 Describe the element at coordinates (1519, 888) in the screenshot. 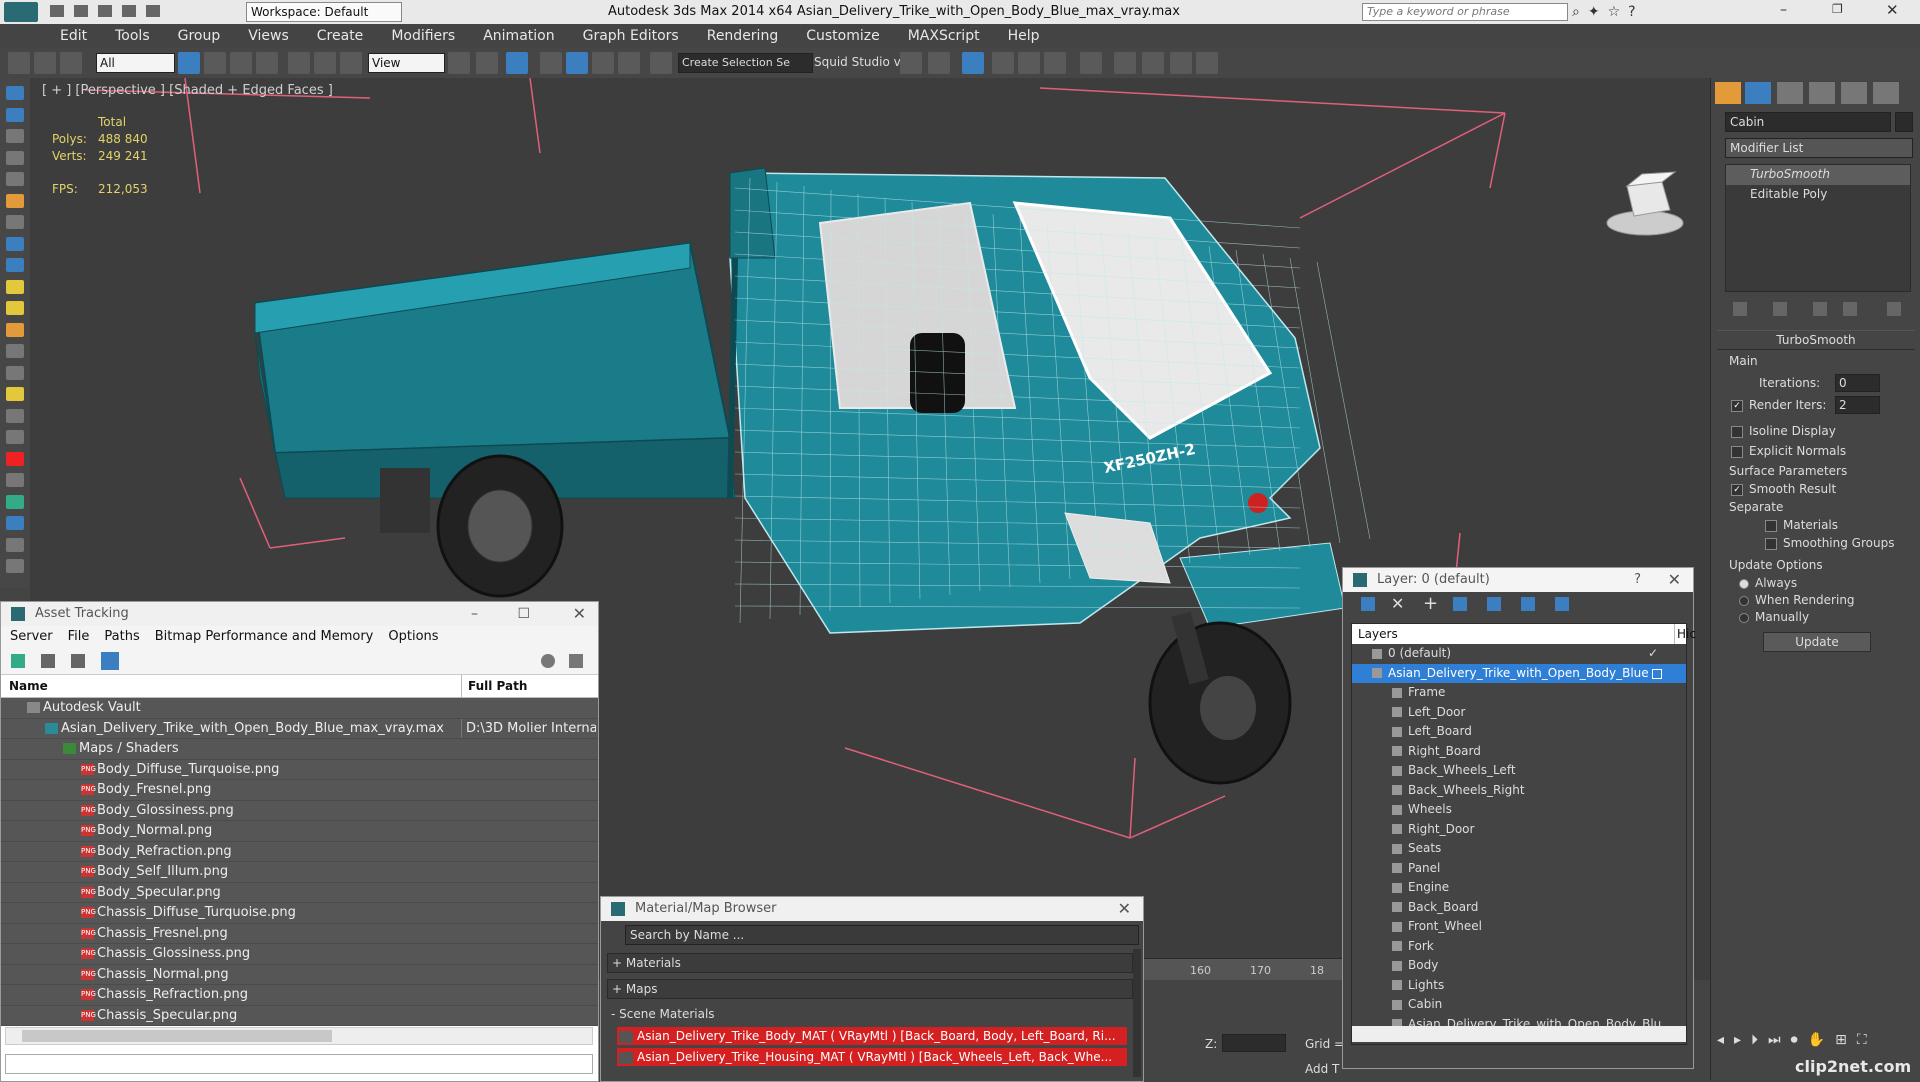

I see `layer-row: Engine` at that location.